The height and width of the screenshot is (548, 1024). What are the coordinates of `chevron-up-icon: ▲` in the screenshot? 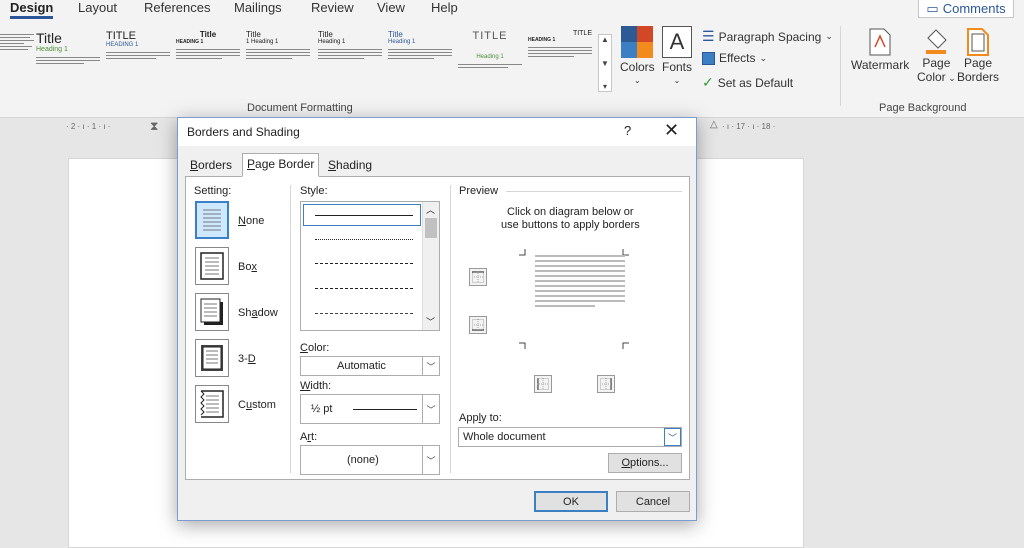 It's located at (605, 39).